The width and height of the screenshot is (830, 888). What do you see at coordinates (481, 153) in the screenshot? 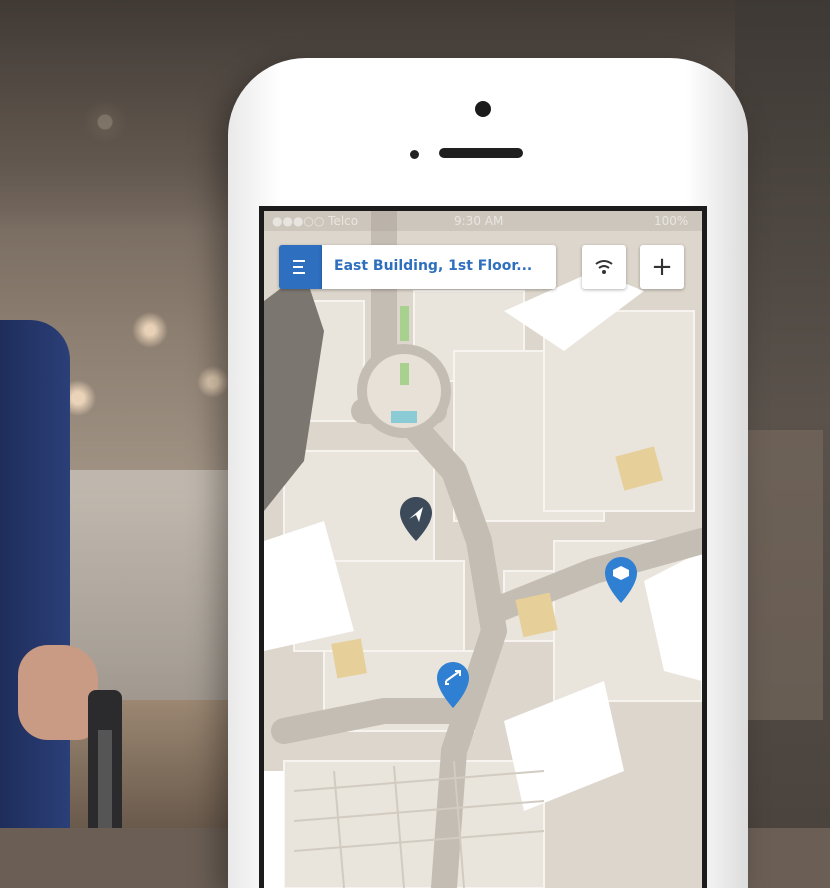
I see `earpiece-speaker` at bounding box center [481, 153].